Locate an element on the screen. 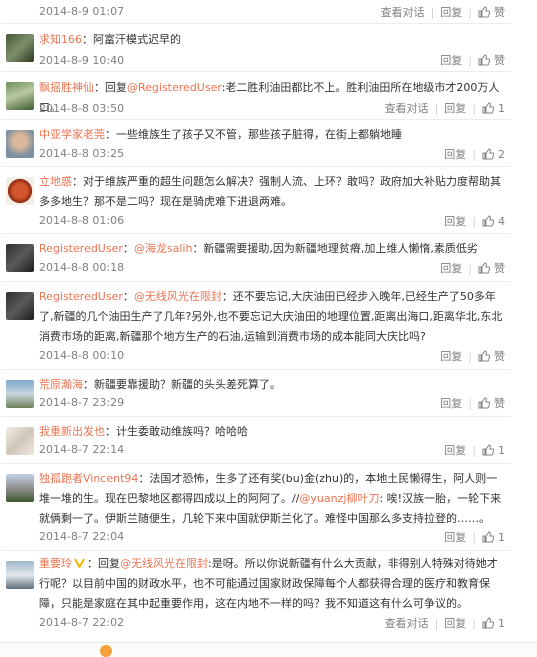  comment-item: 2014-8-9 01:07 查看对话 | 回复 | 赞 is located at coordinates (256, 12).